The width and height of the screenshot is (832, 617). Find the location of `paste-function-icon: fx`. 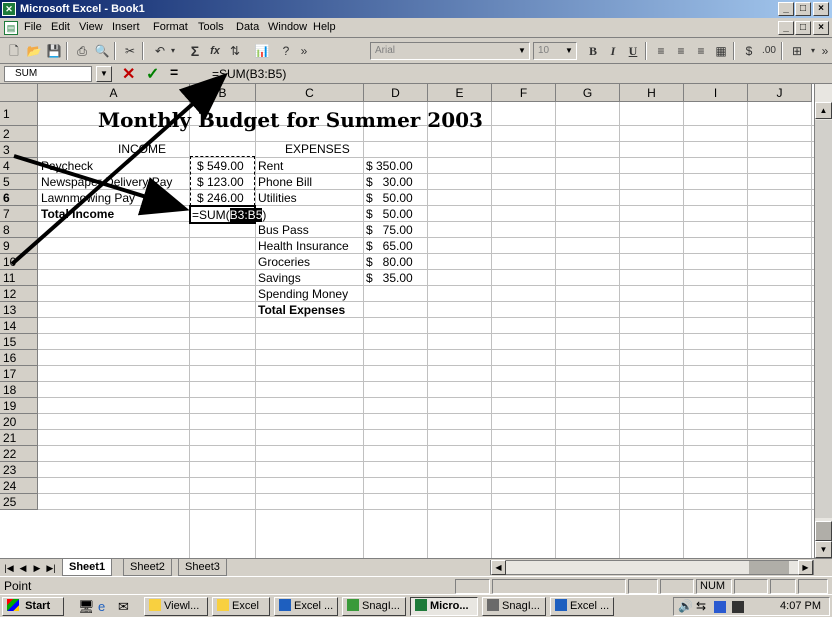

paste-function-icon: fx is located at coordinates (215, 51).